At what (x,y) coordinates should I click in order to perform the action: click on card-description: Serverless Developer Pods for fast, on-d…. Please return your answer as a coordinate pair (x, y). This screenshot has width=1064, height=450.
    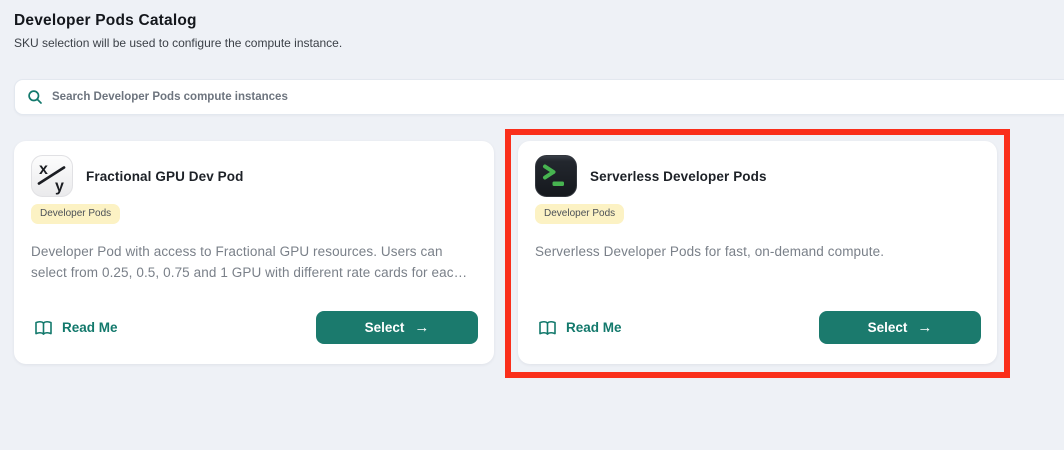
    Looking at the image, I should click on (710, 251).